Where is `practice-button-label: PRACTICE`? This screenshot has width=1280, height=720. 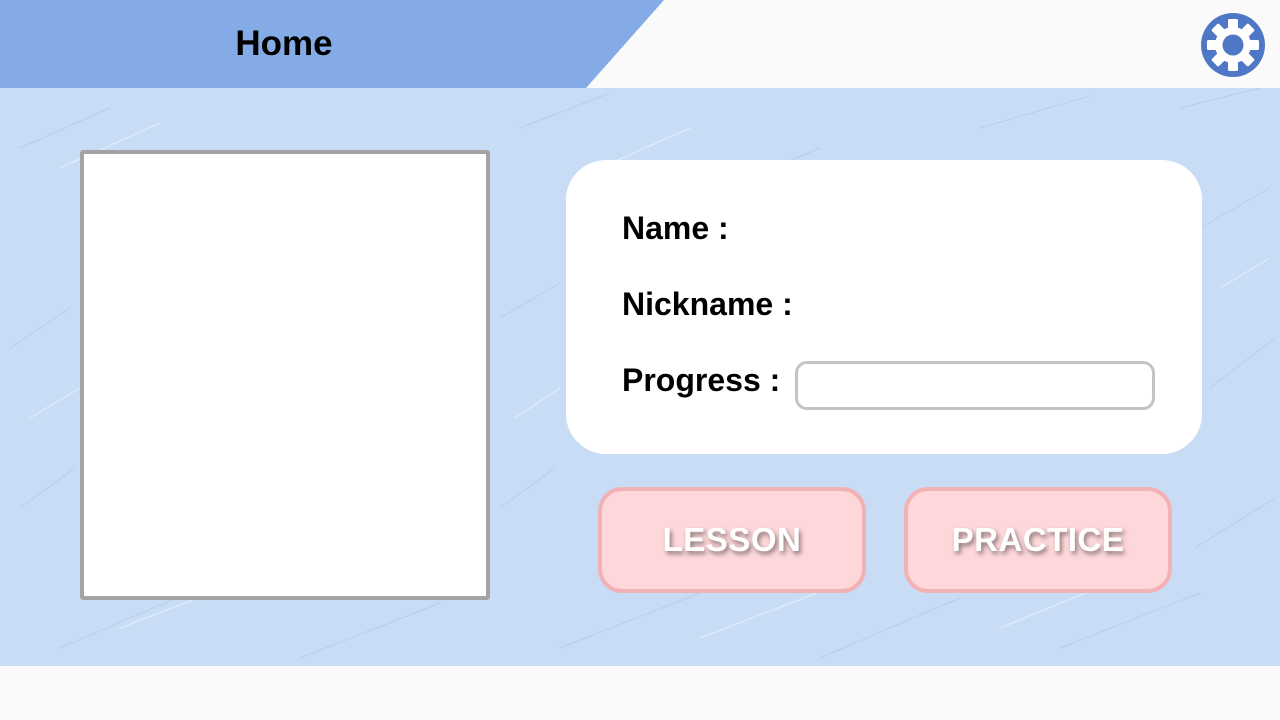
practice-button-label: PRACTICE is located at coordinates (1038, 539).